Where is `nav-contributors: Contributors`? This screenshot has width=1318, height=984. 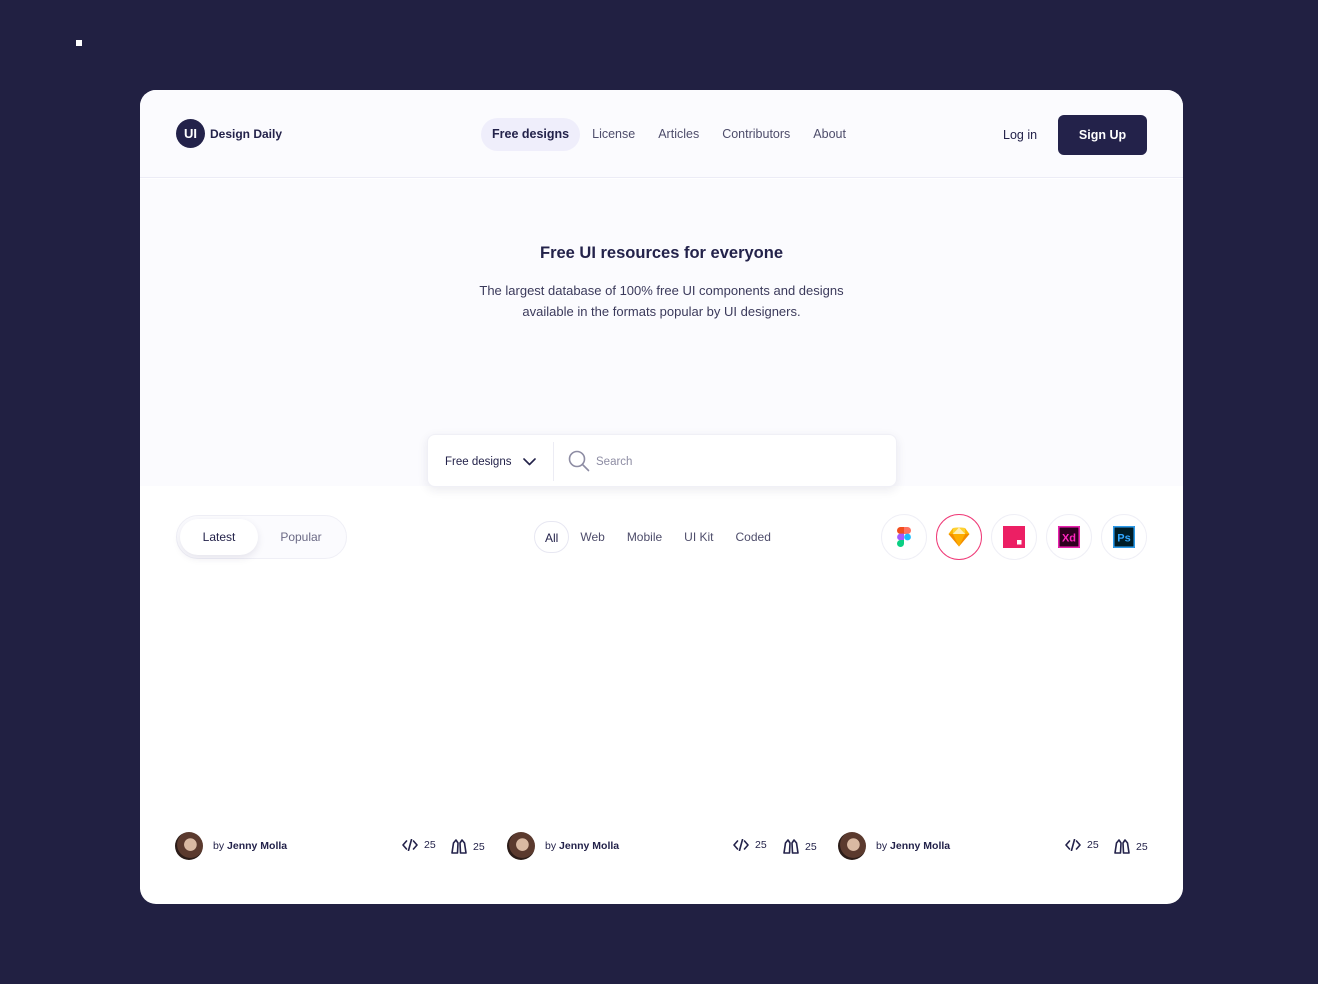 nav-contributors: Contributors is located at coordinates (756, 134).